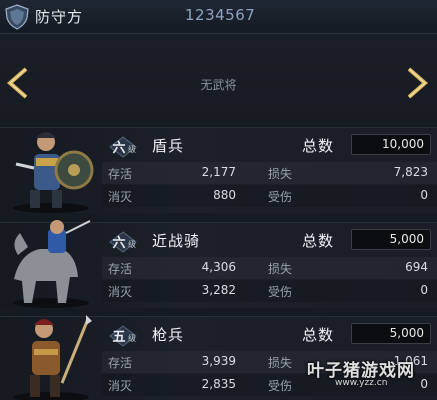 The width and height of the screenshot is (437, 400). What do you see at coordinates (218, 85) in the screenshot?
I see `no-general-text: 无武将` at bounding box center [218, 85].